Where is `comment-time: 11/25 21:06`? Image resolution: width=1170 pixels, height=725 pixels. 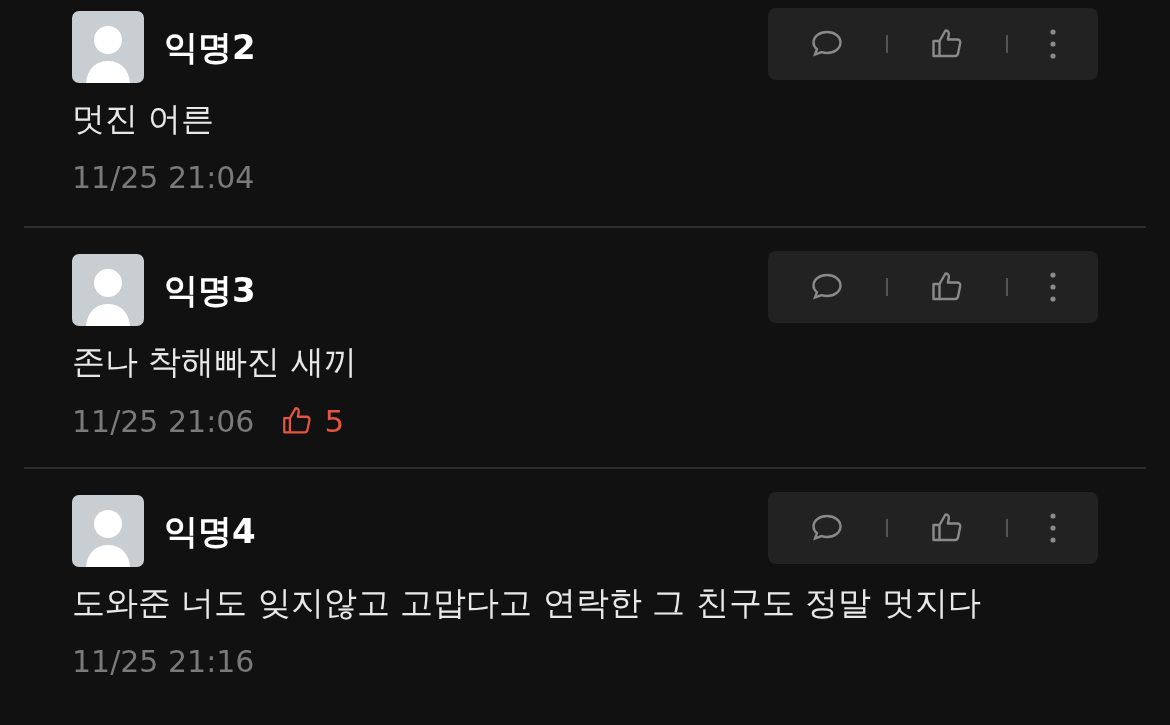 comment-time: 11/25 21:06 is located at coordinates (163, 421).